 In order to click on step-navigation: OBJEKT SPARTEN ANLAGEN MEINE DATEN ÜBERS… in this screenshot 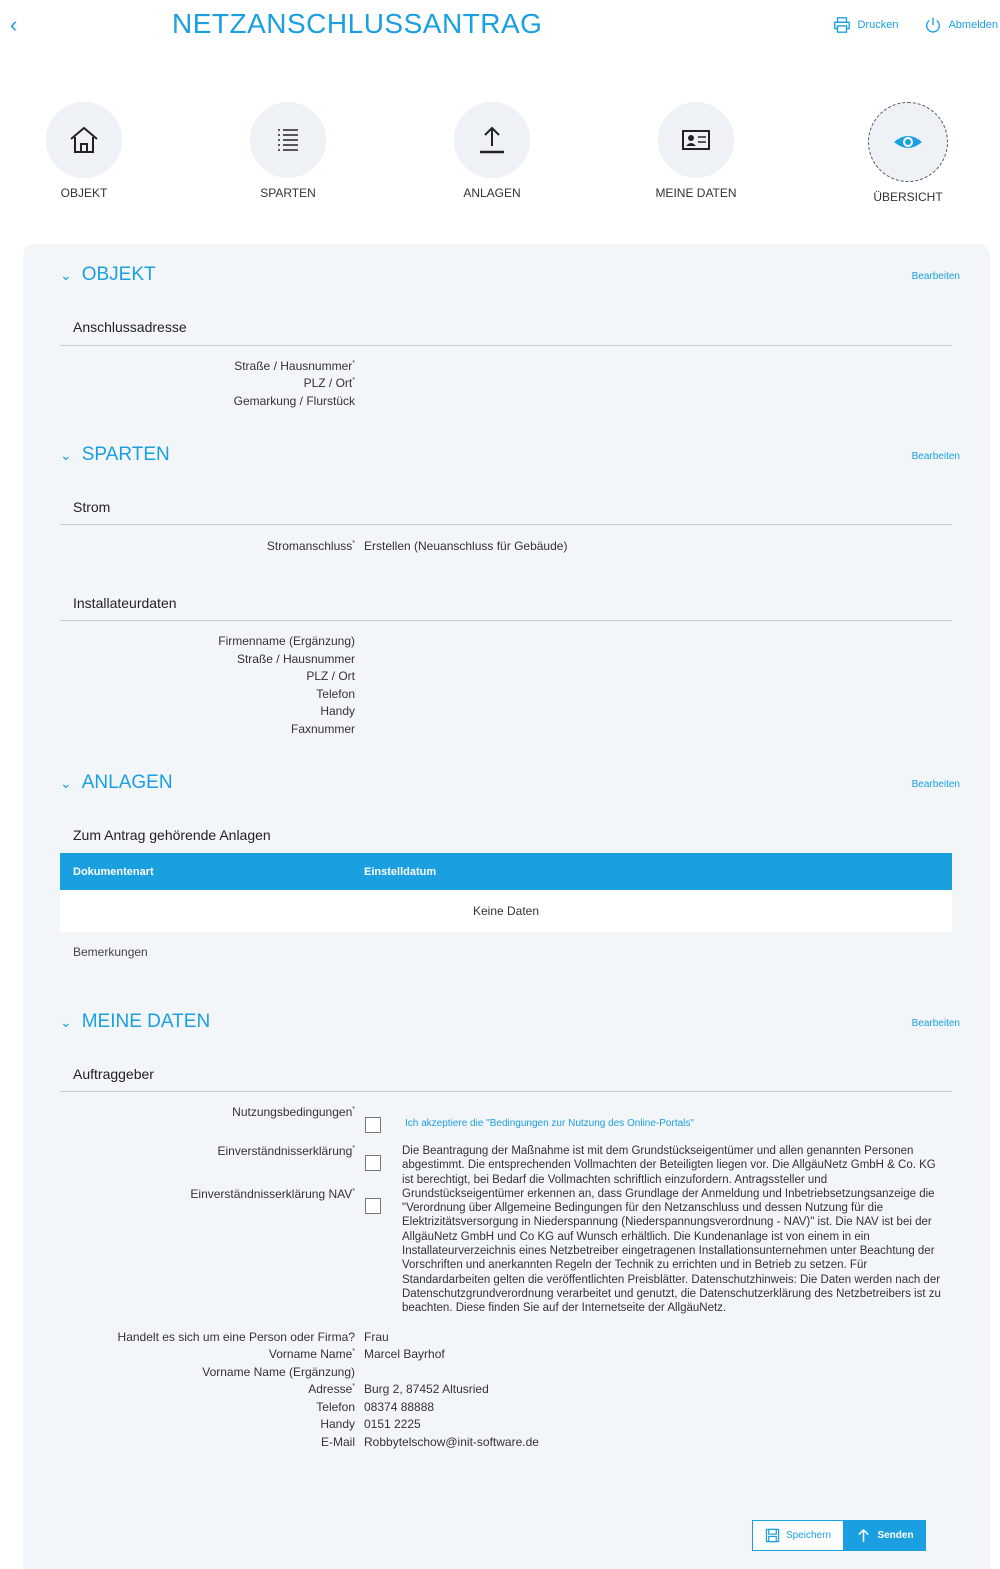, I will do `click(500, 153)`.